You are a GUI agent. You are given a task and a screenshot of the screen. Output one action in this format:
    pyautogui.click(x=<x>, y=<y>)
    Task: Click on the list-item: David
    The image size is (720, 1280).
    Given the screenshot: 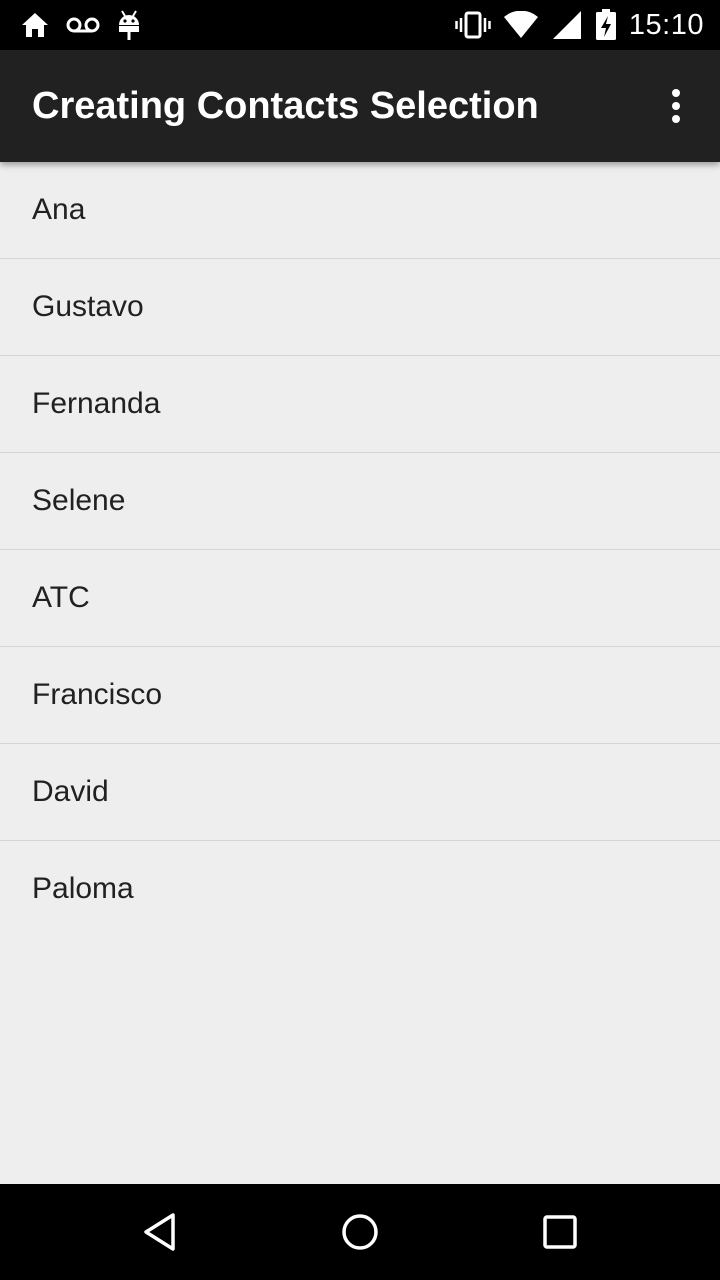 What is the action you would take?
    pyautogui.click(x=360, y=792)
    